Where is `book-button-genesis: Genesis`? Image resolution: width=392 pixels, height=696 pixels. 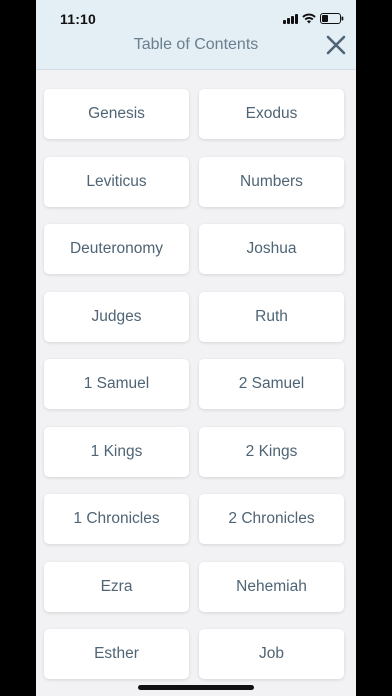 book-button-genesis: Genesis is located at coordinates (116, 114).